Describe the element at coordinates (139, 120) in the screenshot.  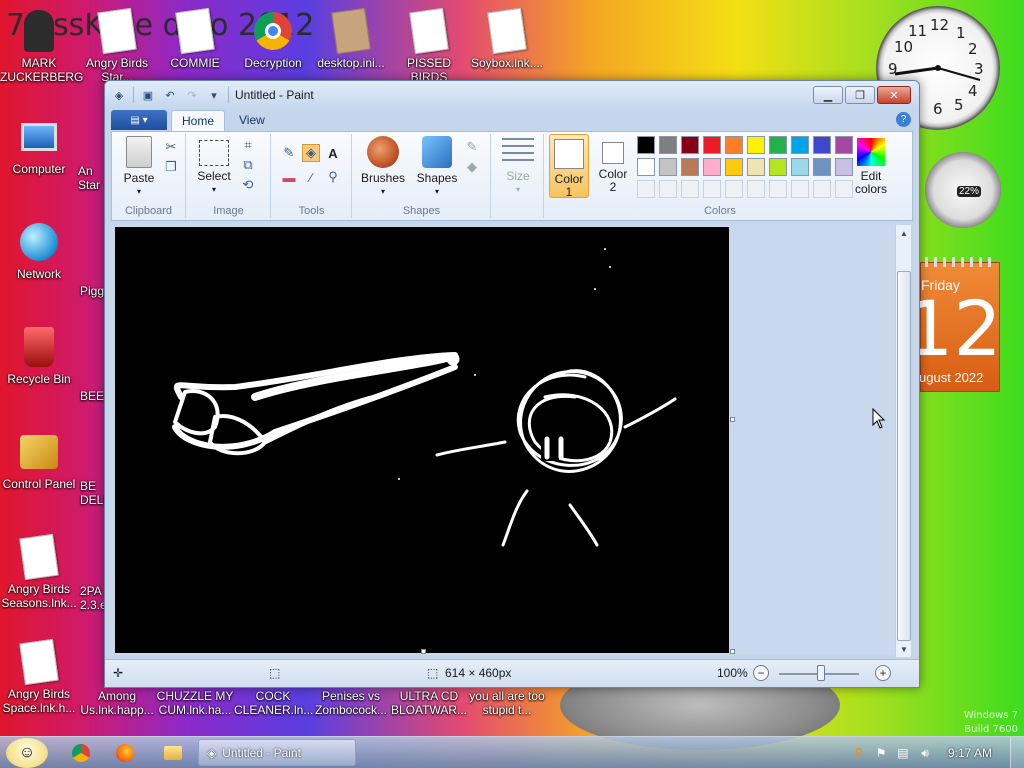
I see `paint-menu-button: ▤ ▾` at that location.